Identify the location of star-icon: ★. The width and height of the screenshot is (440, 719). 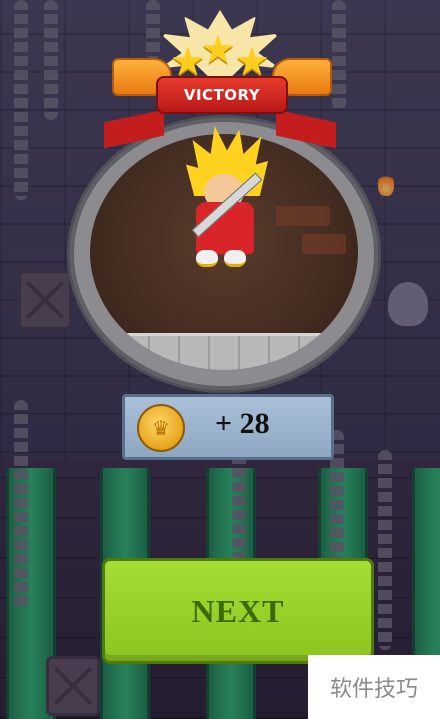
(218, 50).